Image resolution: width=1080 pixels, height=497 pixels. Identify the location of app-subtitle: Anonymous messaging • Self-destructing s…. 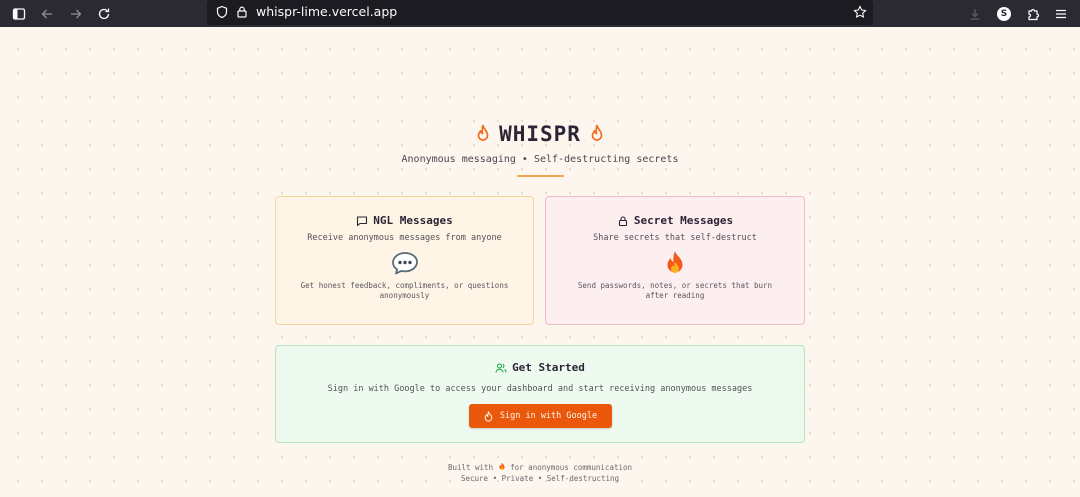
(540, 159).